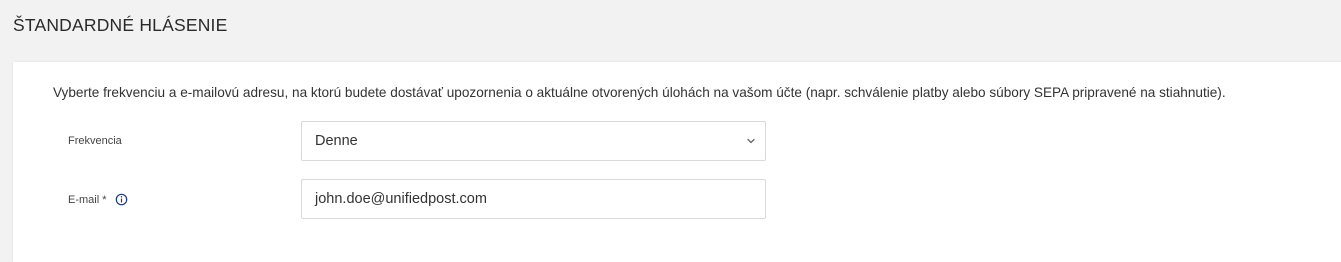  What do you see at coordinates (401, 199) in the screenshot?
I see `email-value: john.doe@unifiedpost.com` at bounding box center [401, 199].